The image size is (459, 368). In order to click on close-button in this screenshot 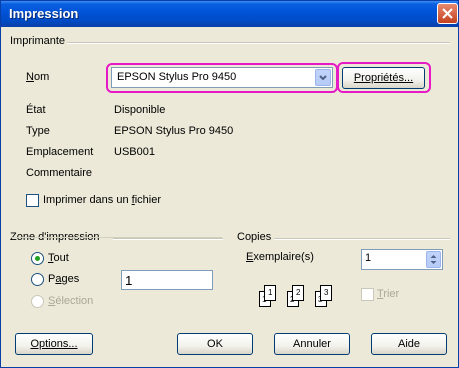, I will do `click(447, 13)`.